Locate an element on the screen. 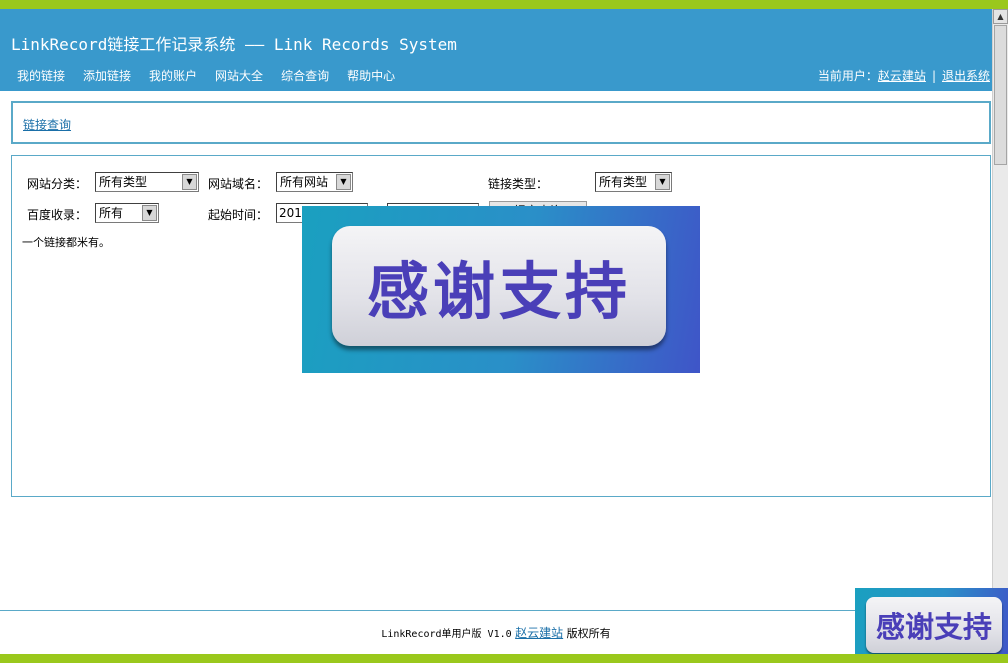 The image size is (1008, 663). footer: LinkRecord单用户版 V1.0 赵云建站 版权所有 is located at coordinates (496, 632).